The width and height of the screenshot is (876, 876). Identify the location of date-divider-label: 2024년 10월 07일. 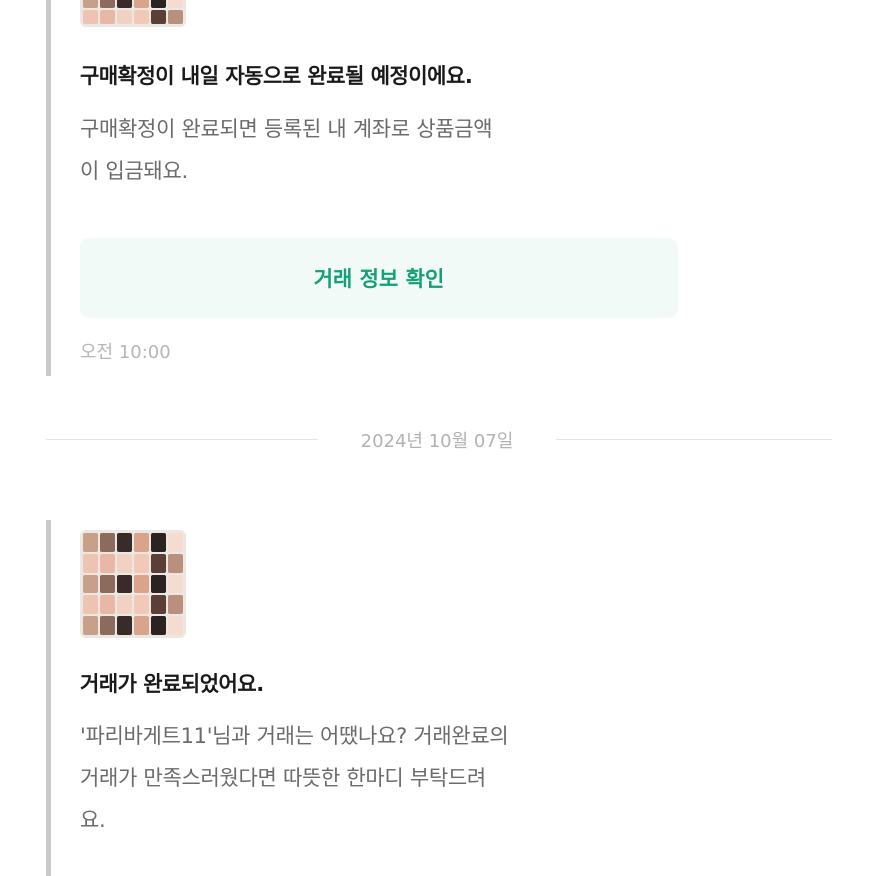
(437, 441).